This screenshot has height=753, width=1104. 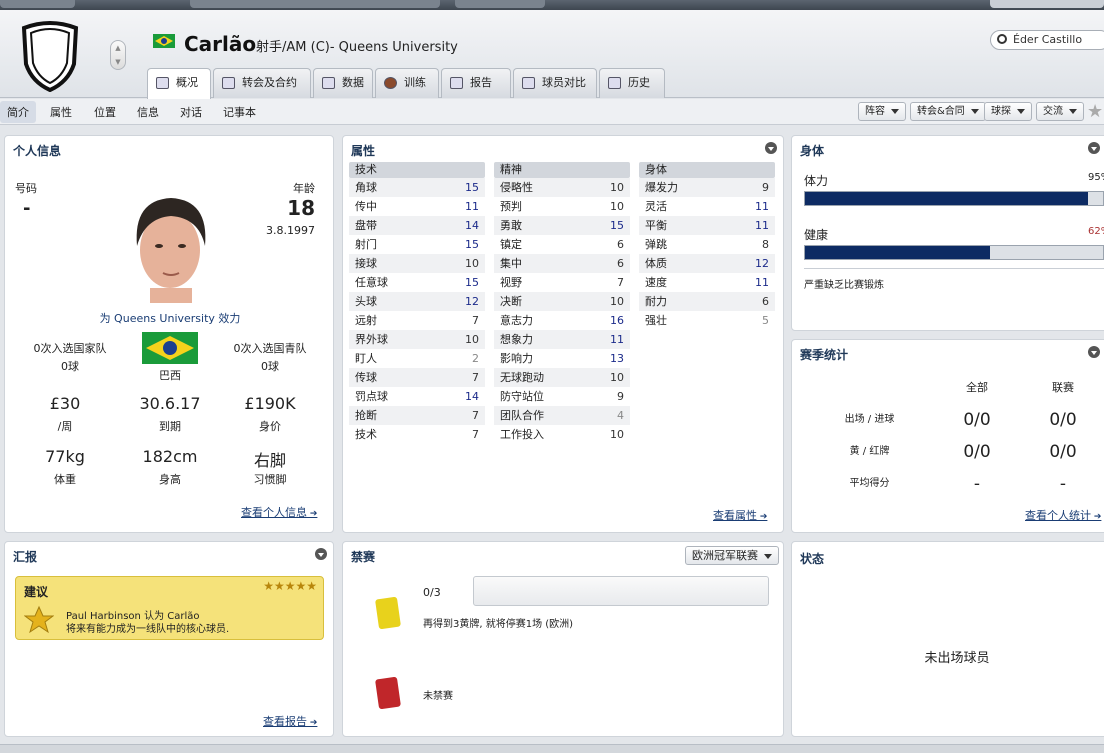 I want to click on health-bar-fill, so click(x=897, y=252).